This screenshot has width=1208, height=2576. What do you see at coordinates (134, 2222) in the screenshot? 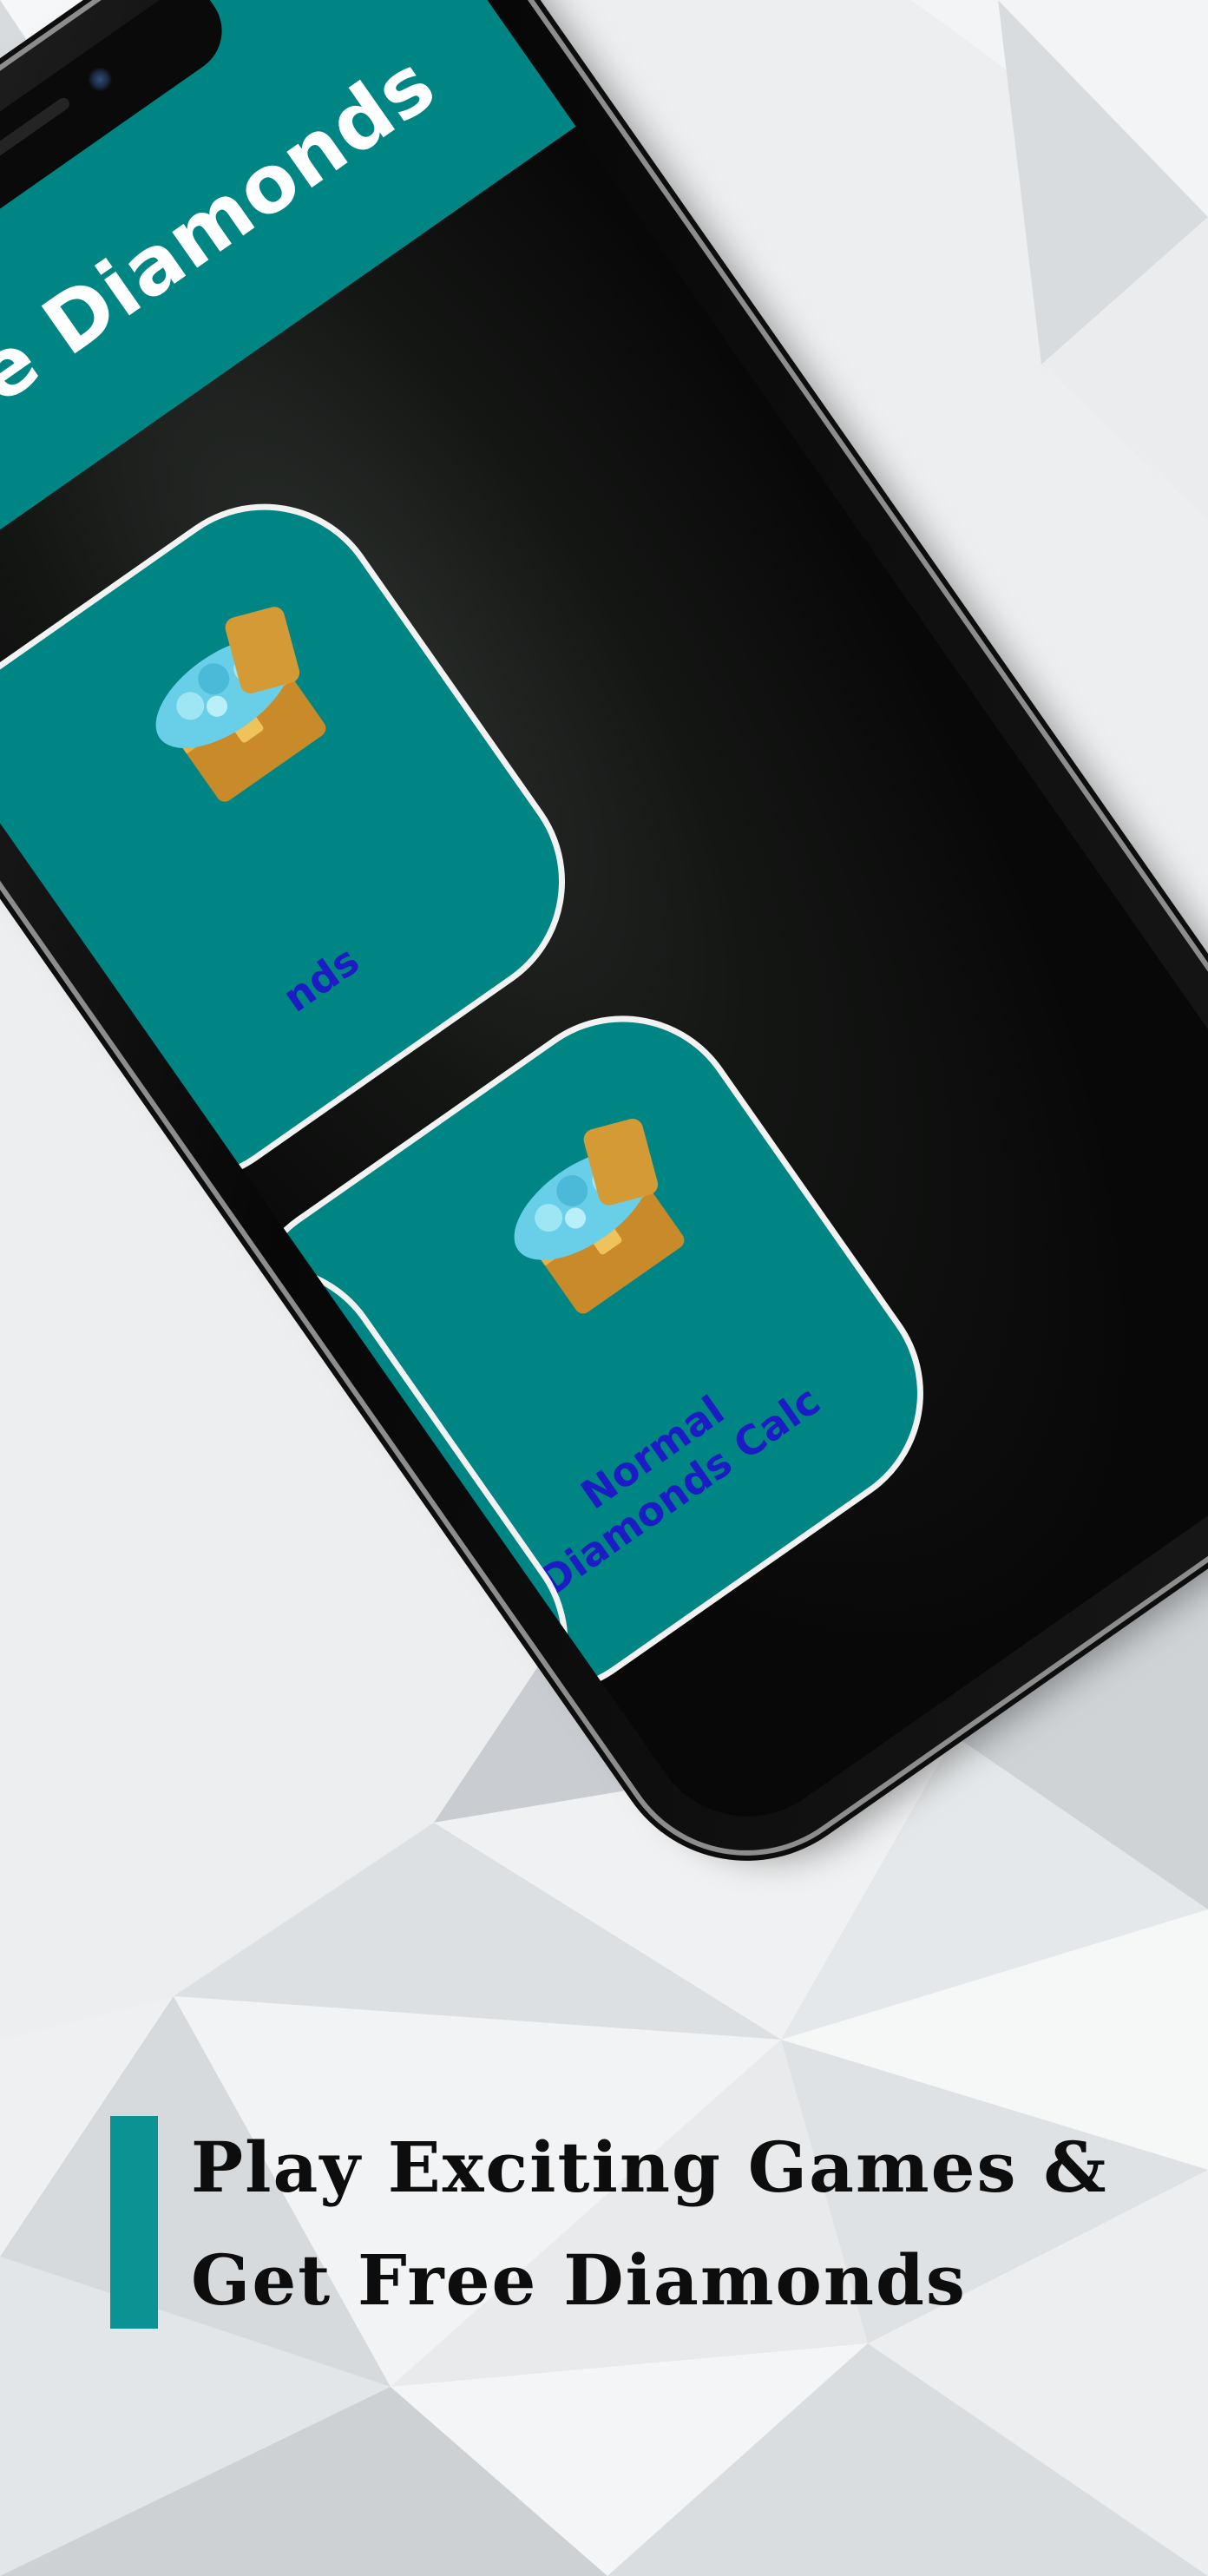
I see `accent-bar` at bounding box center [134, 2222].